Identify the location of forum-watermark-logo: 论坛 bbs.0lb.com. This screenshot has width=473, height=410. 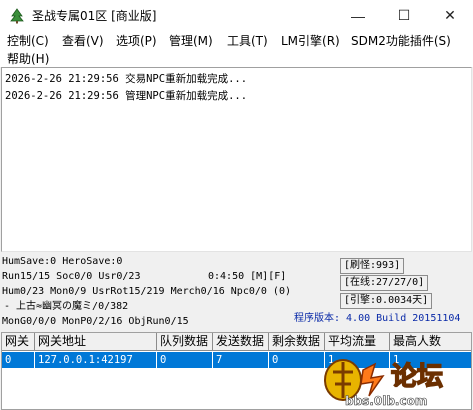
(393, 380).